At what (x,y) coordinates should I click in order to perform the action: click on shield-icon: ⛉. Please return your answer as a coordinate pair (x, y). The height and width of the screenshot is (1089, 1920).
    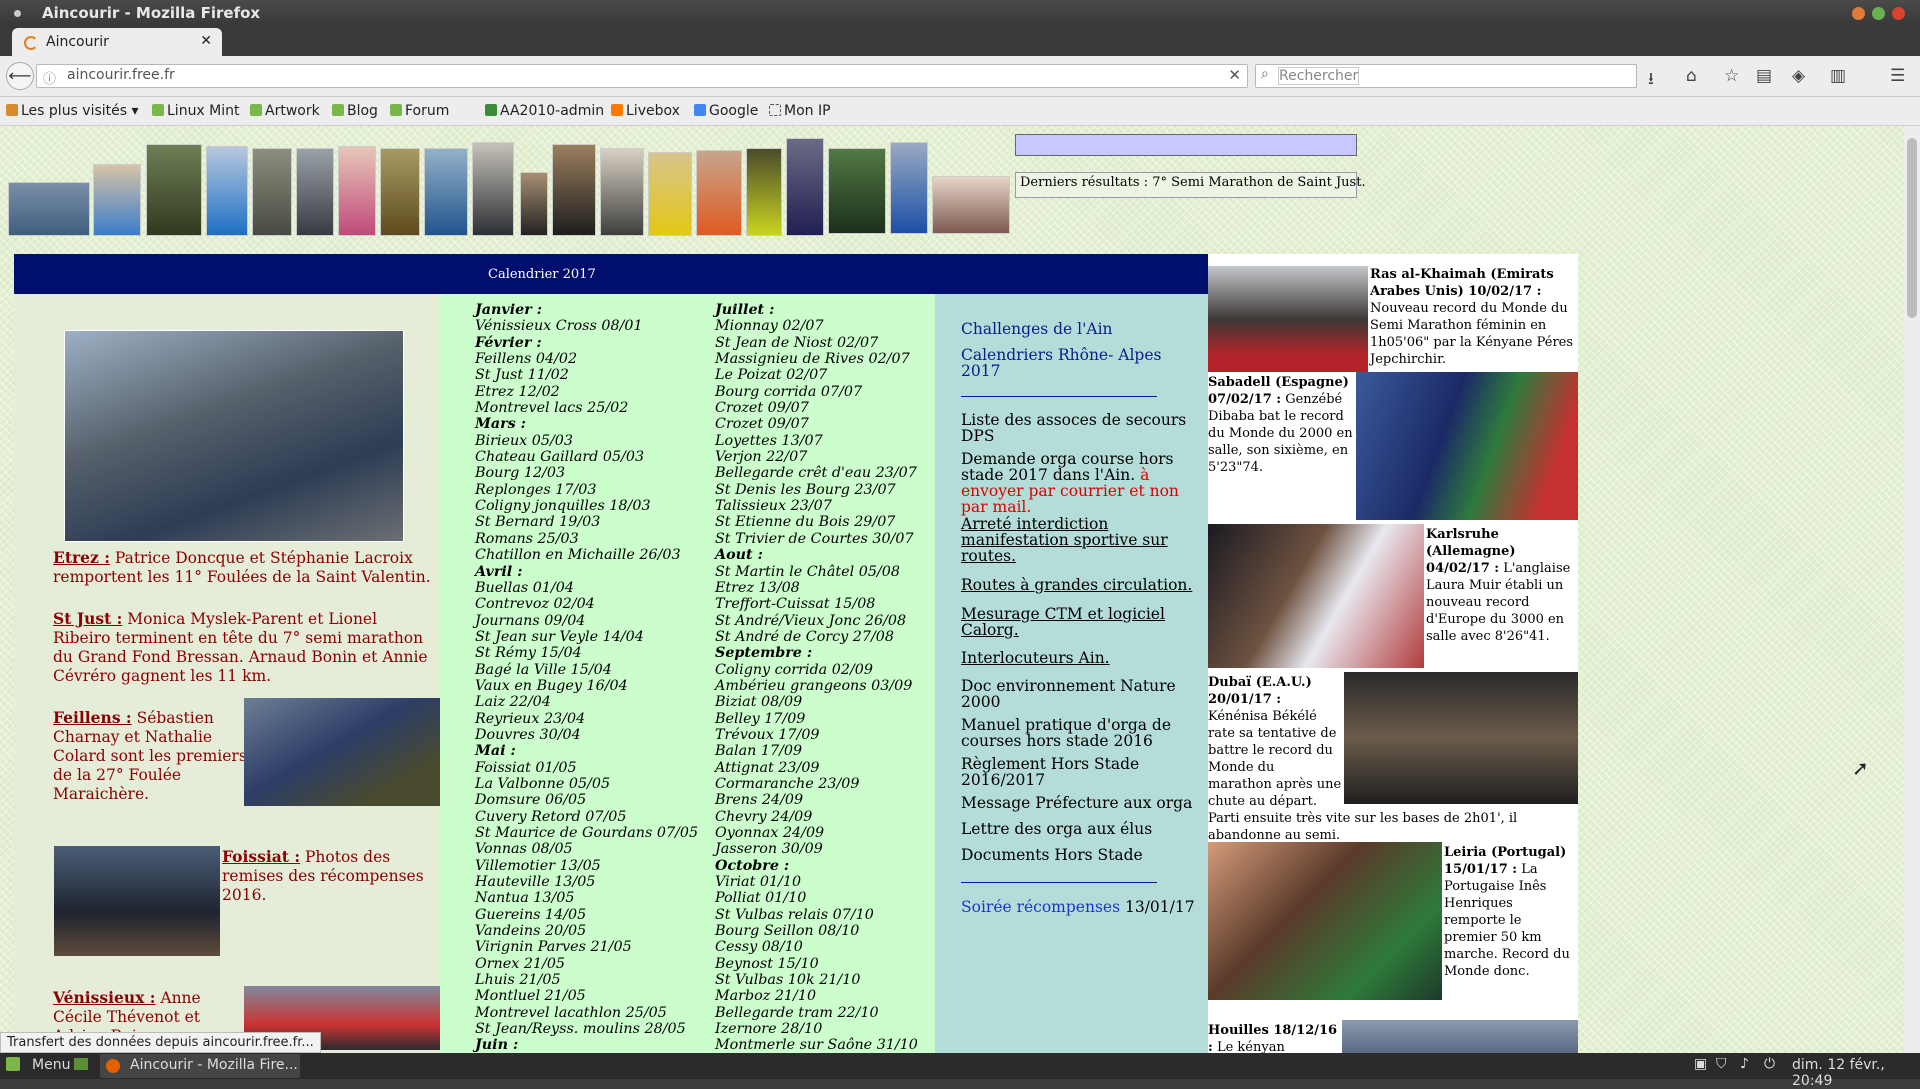
    Looking at the image, I should click on (1721, 1064).